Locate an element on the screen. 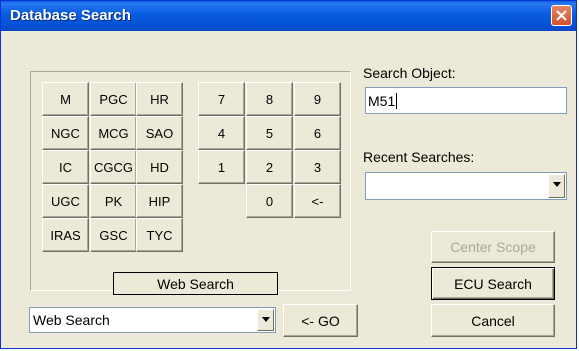 This screenshot has height=351, width=579. catalog-button-mcg: MCG is located at coordinates (113, 133).